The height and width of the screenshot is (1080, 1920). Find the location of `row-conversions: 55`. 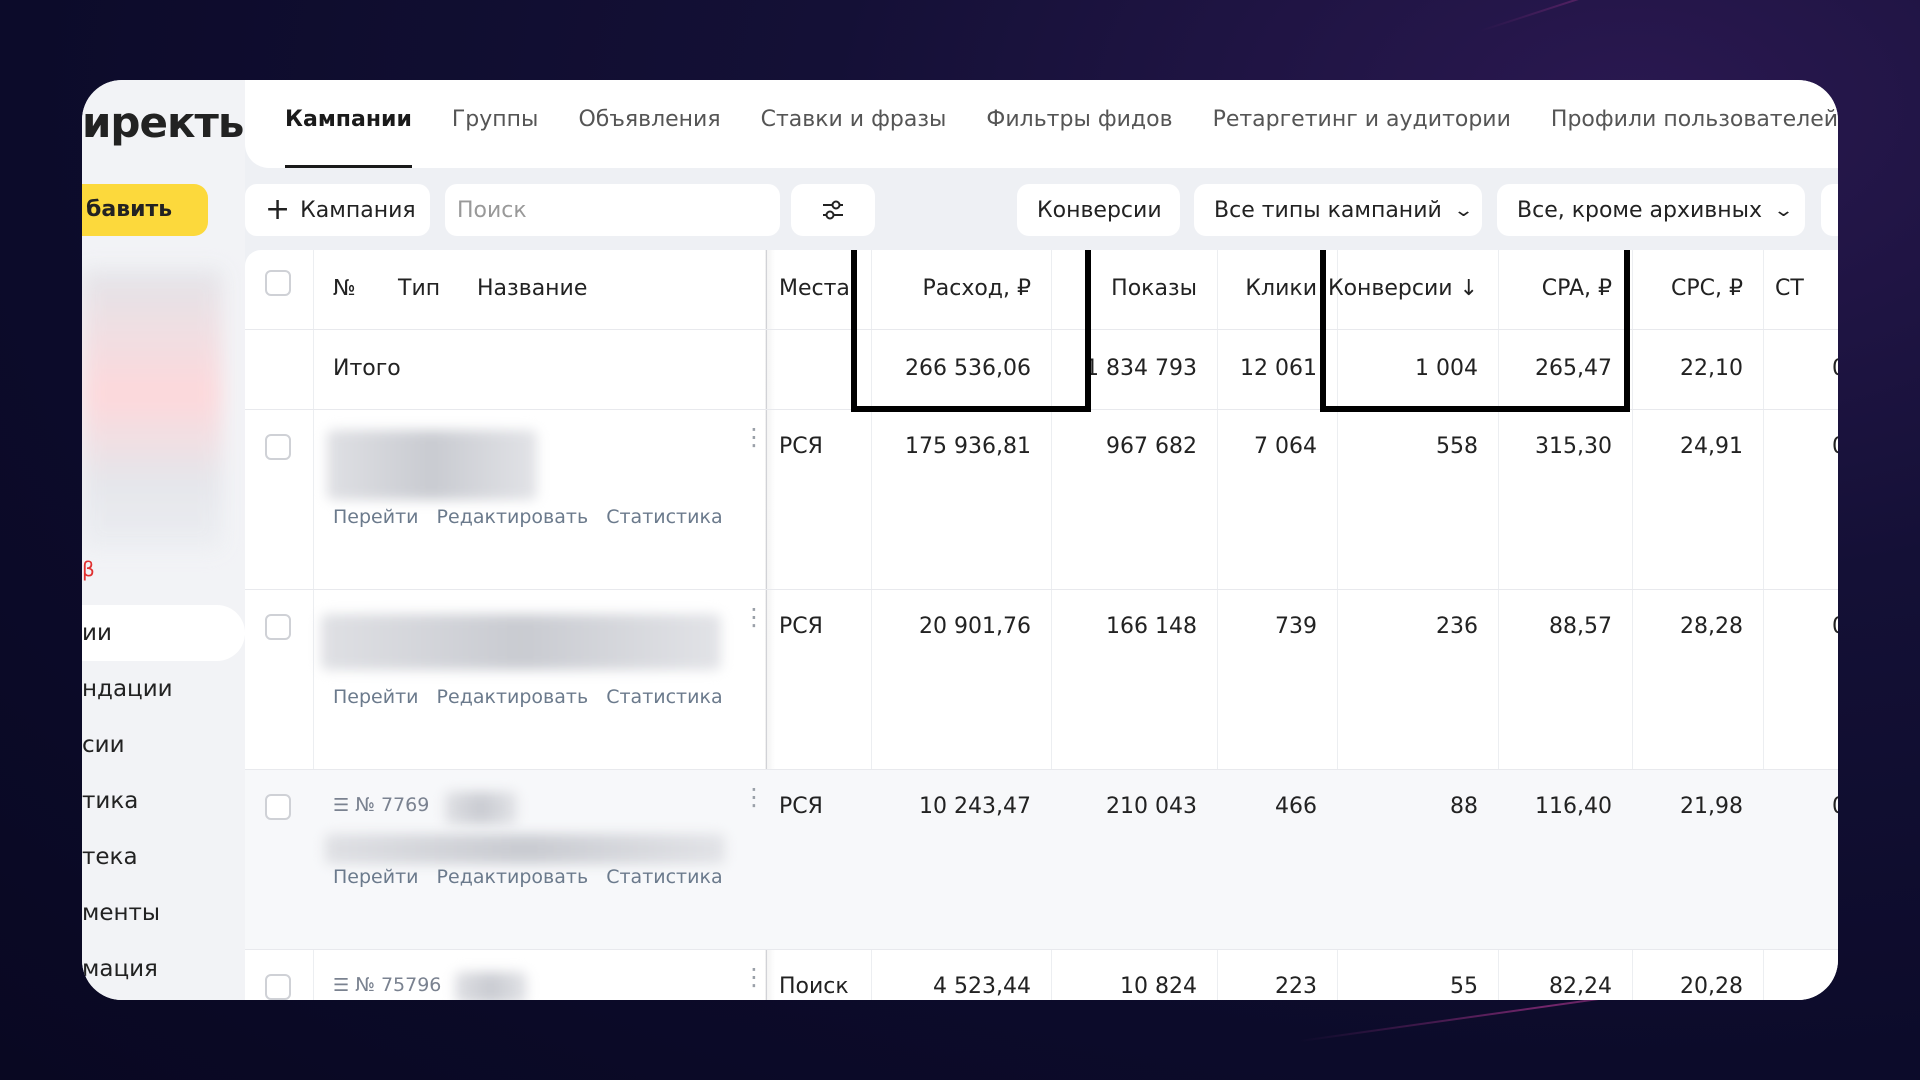

row-conversions: 55 is located at coordinates (1464, 986).